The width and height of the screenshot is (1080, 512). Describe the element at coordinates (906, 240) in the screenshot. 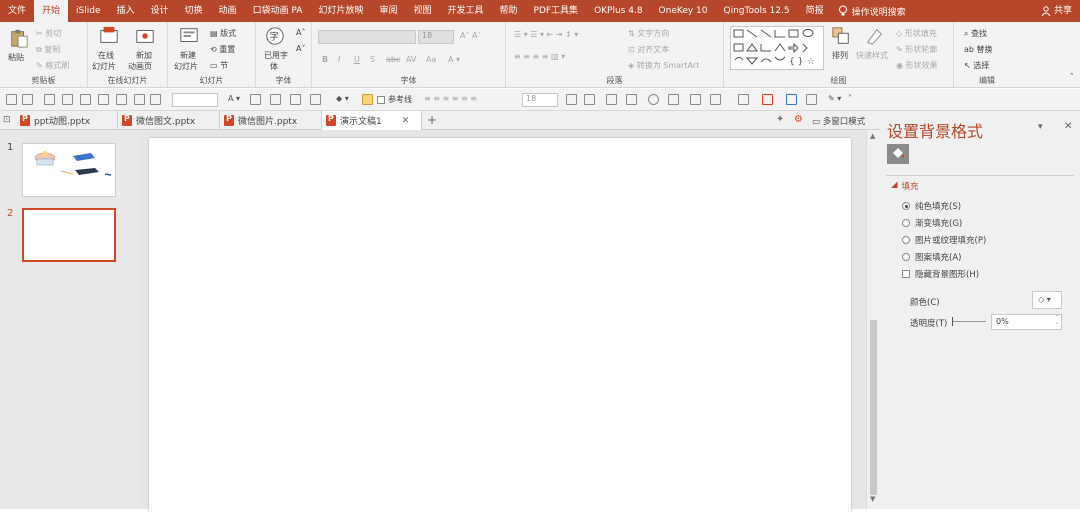

I see `picture-fill-radio` at that location.